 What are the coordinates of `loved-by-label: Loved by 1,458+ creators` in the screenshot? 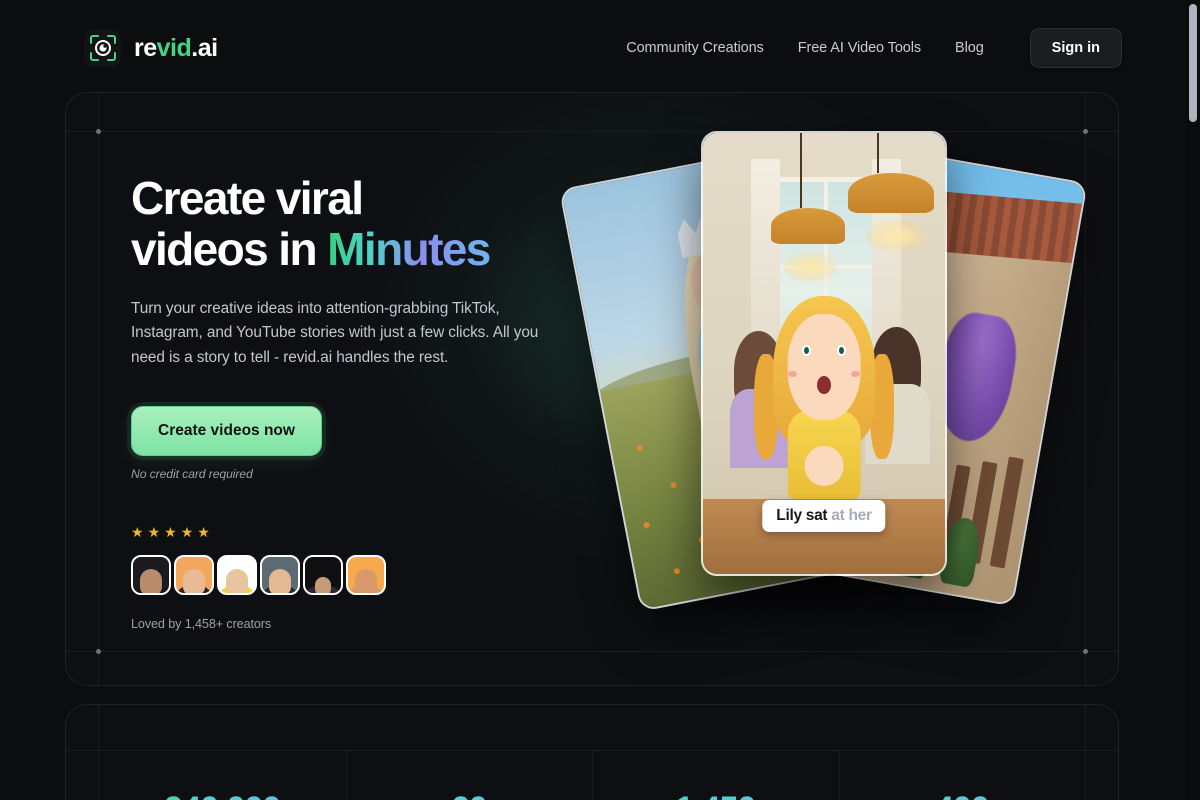 It's located at (201, 624).